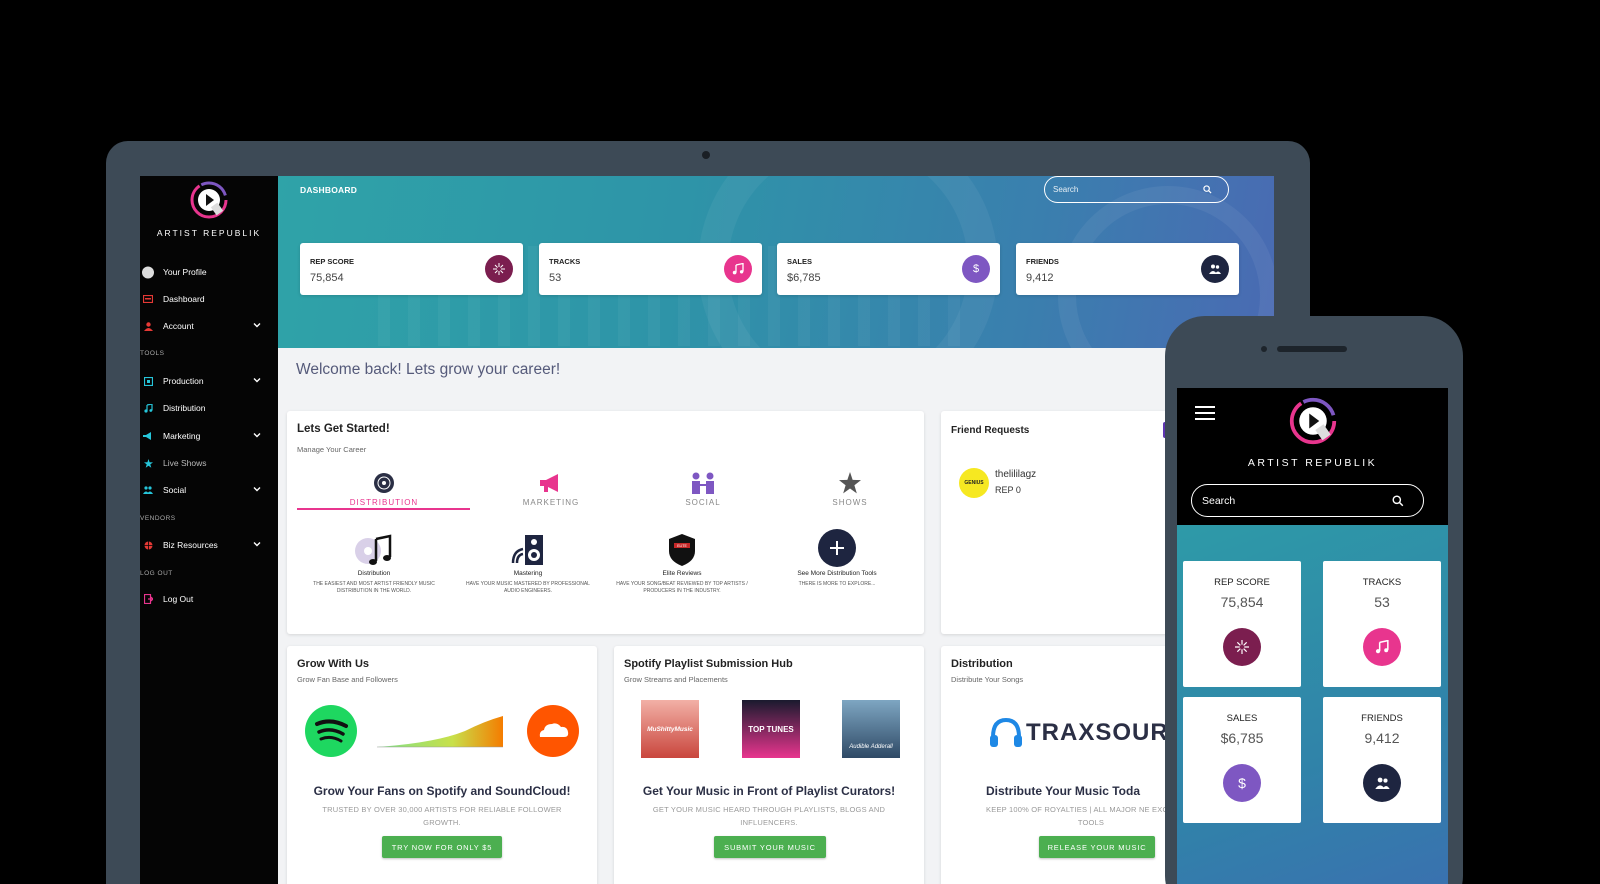 The height and width of the screenshot is (884, 1600). What do you see at coordinates (209, 272) in the screenshot?
I see `sidebar-item-your-profile: Your Profile` at bounding box center [209, 272].